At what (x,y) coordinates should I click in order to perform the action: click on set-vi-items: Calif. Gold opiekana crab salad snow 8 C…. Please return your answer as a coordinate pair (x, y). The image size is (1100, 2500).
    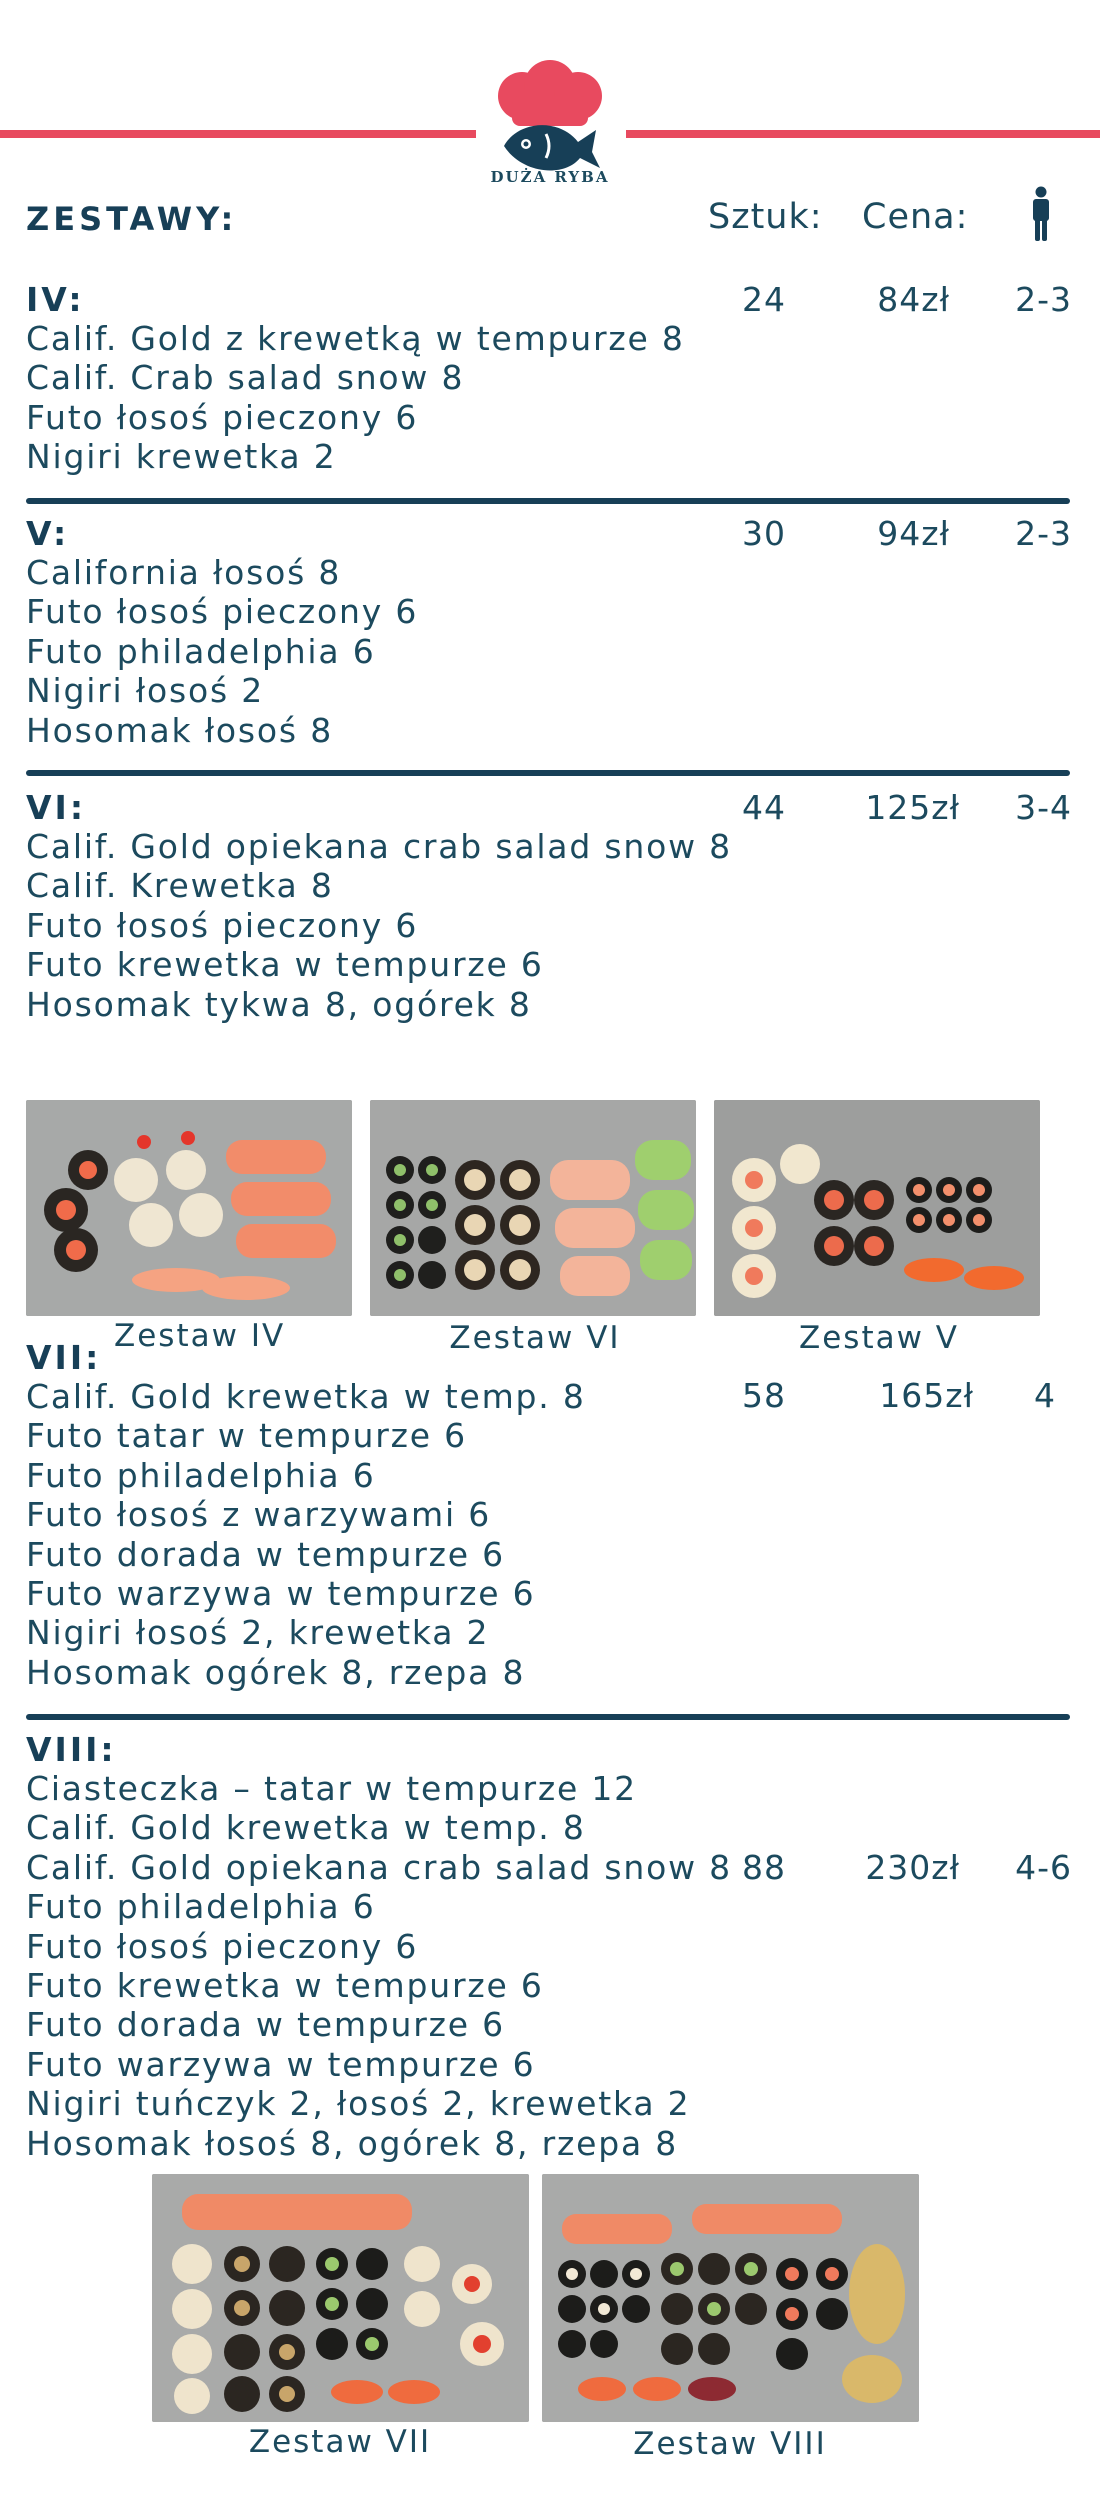
    Looking at the image, I should click on (379, 925).